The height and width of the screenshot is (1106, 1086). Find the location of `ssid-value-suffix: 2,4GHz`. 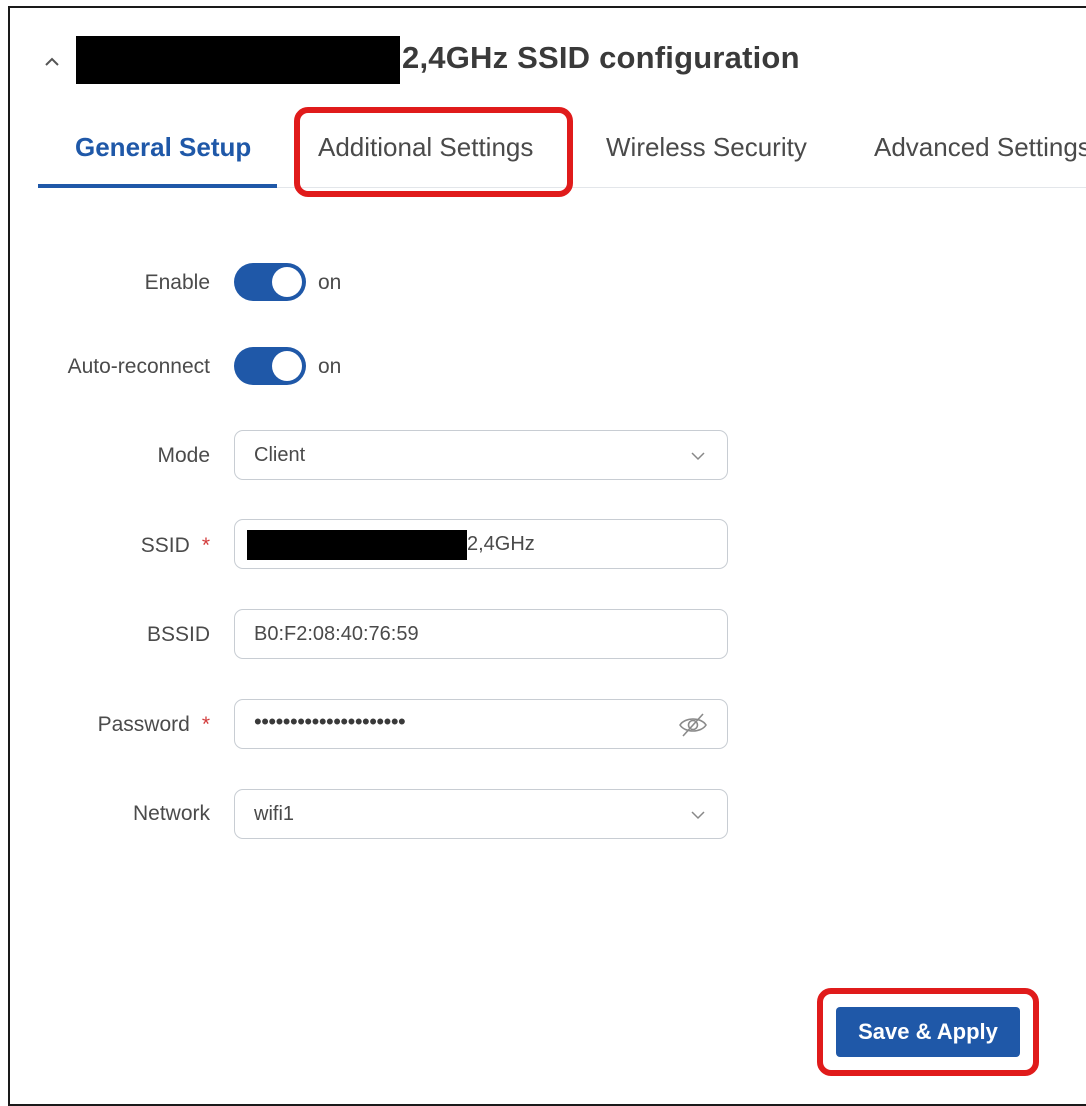

ssid-value-suffix: 2,4GHz is located at coordinates (501, 544).